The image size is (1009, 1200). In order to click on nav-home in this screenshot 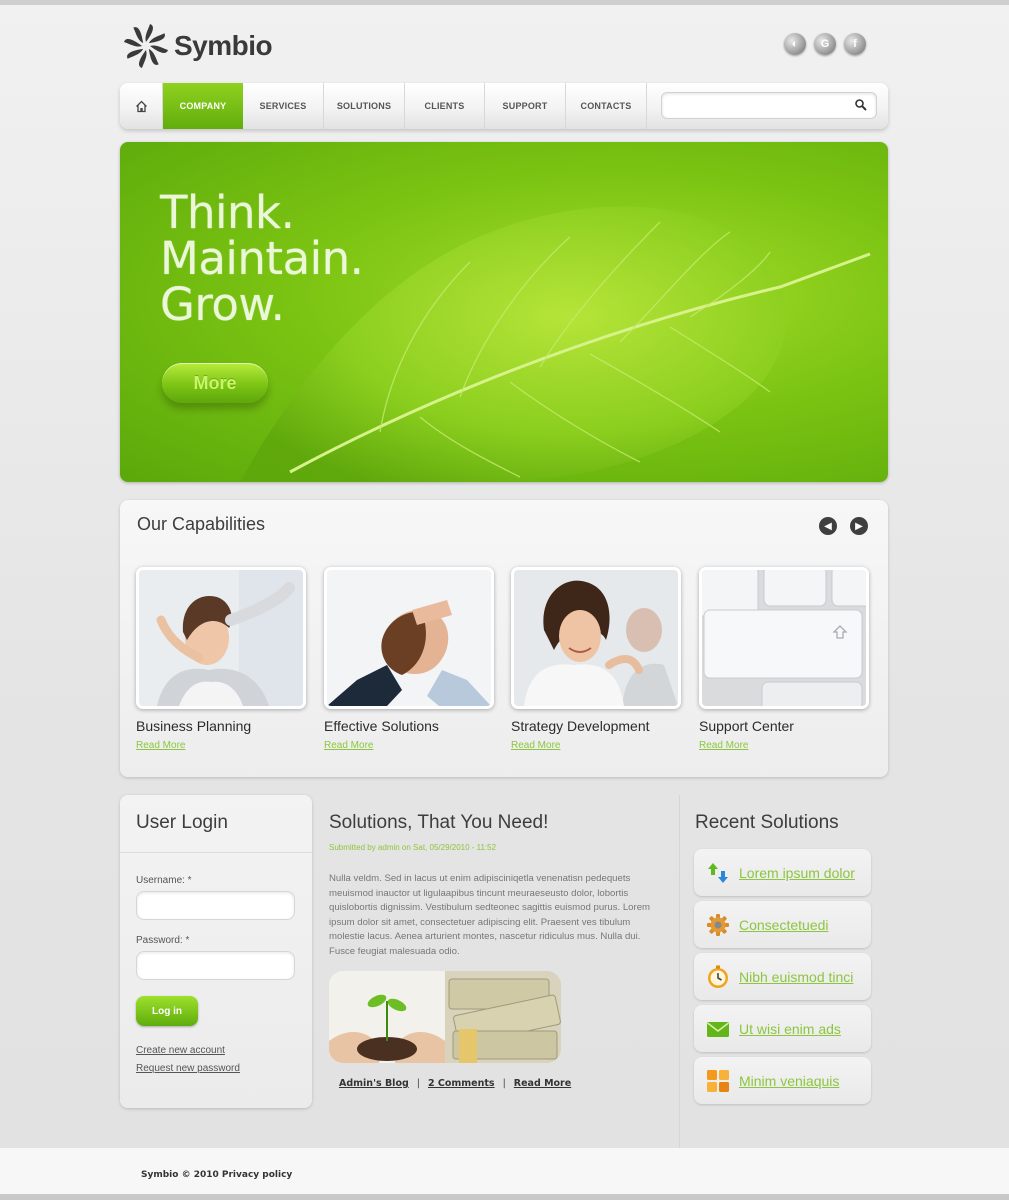, I will do `click(141, 106)`.